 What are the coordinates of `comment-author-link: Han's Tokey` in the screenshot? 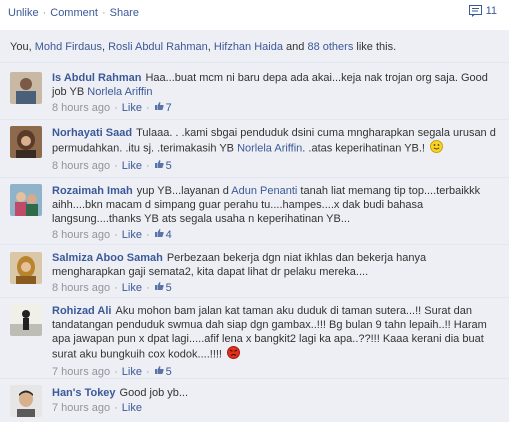 It's located at (84, 393).